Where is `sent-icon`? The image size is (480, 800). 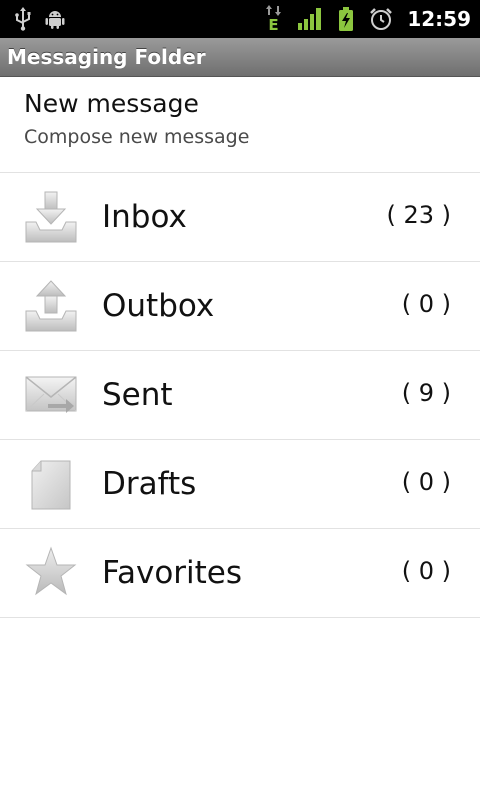 sent-icon is located at coordinates (51, 395).